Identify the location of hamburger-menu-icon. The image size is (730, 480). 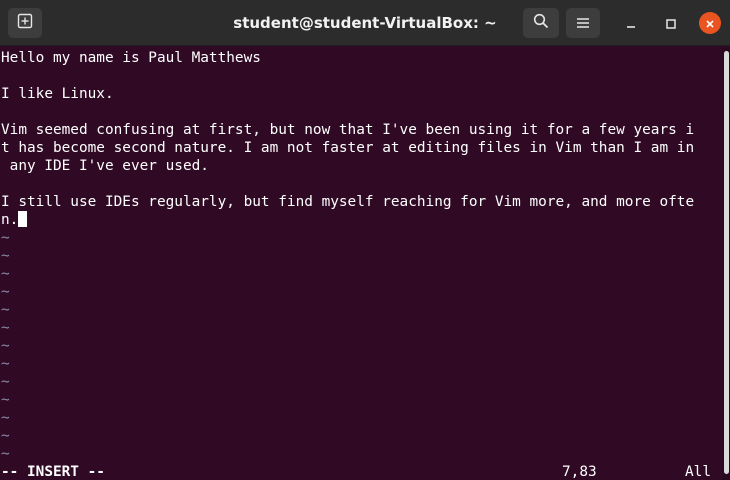
(583, 23).